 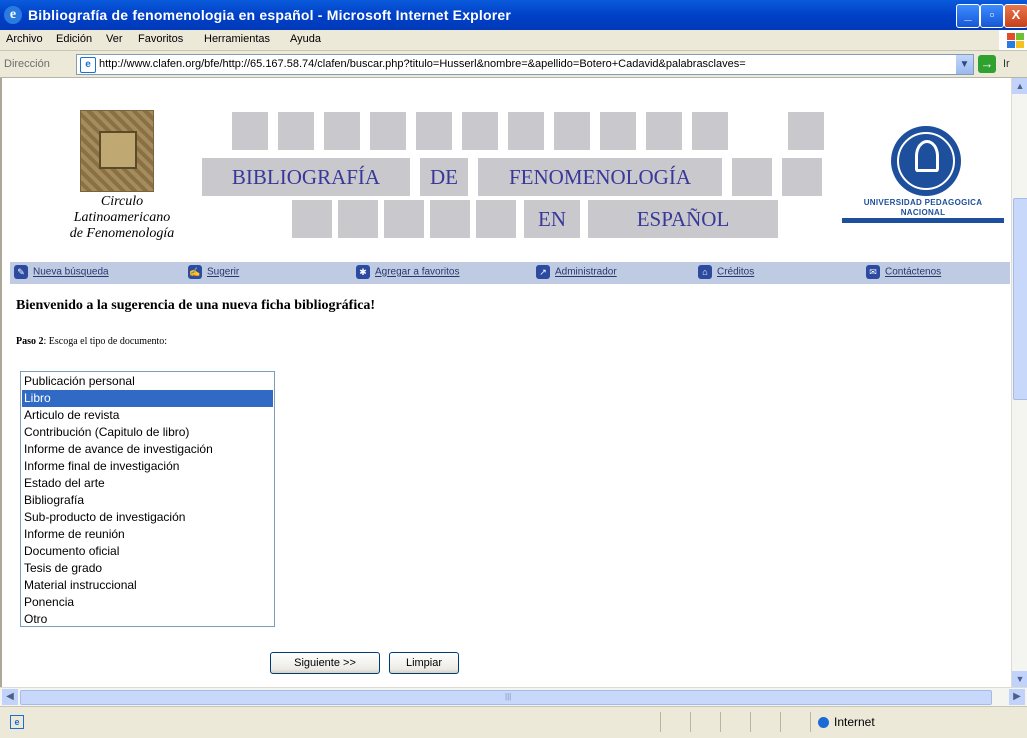 What do you see at coordinates (823, 722) in the screenshot?
I see `internet-zone-icon` at bounding box center [823, 722].